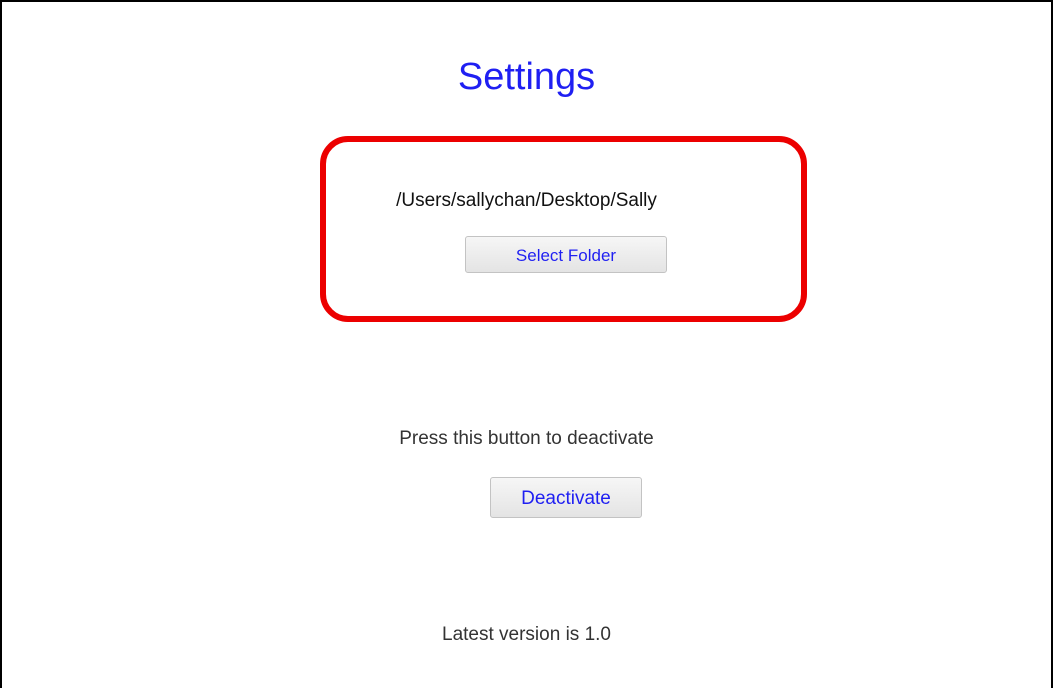 The height and width of the screenshot is (688, 1055). Describe the element at coordinates (526, 77) in the screenshot. I see `page-title: Settings` at that location.